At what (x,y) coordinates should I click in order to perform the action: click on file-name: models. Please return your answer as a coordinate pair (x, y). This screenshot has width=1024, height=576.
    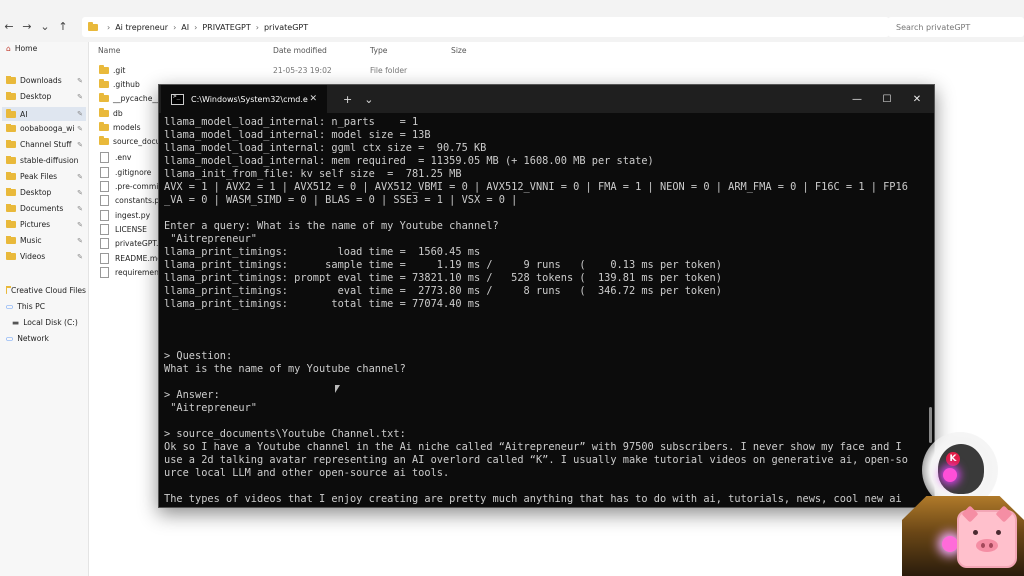
    Looking at the image, I should click on (127, 127).